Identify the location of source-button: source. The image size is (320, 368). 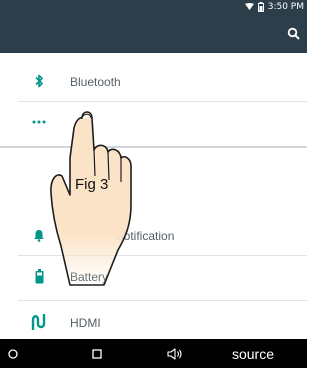
(253, 353).